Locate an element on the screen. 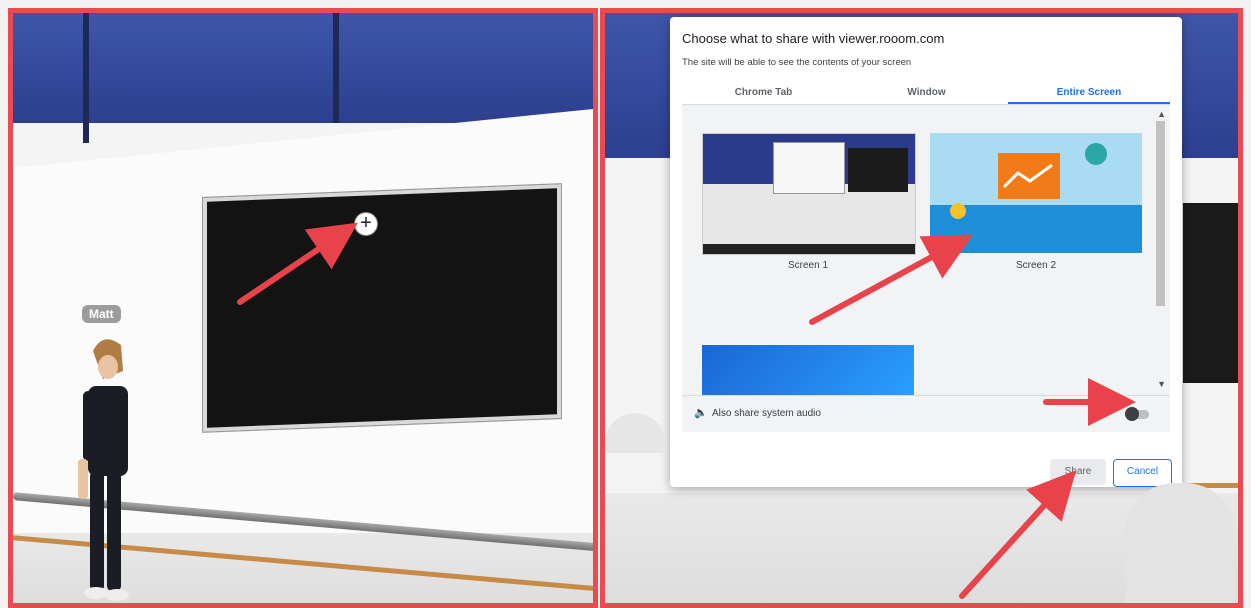 This screenshot has width=1251, height=608. screen-1-label: Screen 1 is located at coordinates (808, 265).